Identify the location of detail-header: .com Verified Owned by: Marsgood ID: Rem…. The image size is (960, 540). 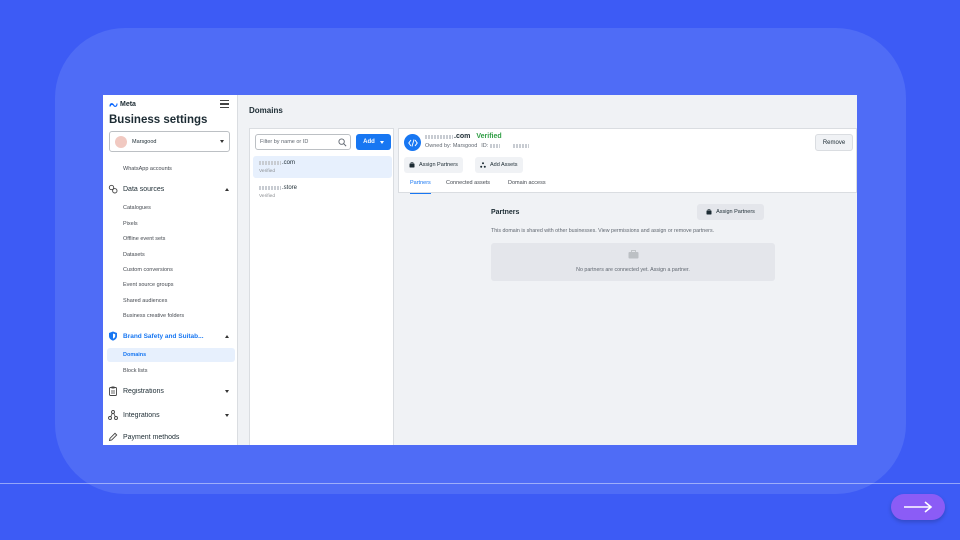
(627, 161).